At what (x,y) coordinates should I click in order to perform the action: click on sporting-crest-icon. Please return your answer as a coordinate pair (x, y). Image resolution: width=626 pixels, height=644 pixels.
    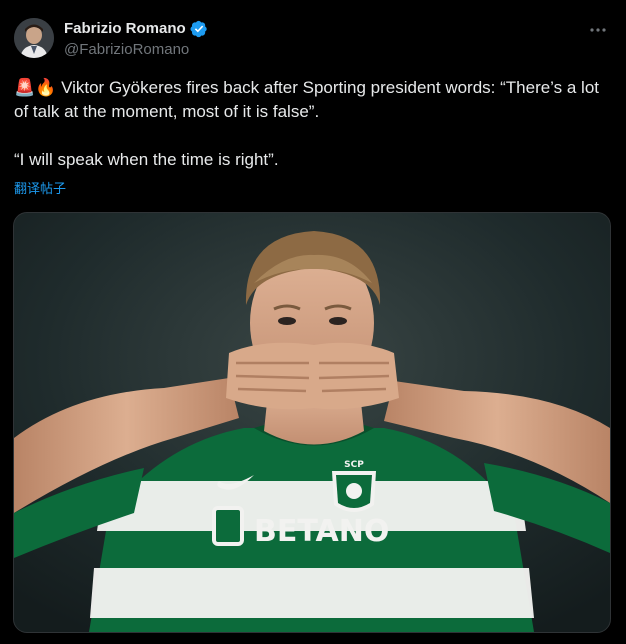
    Looking at the image, I should click on (354, 491).